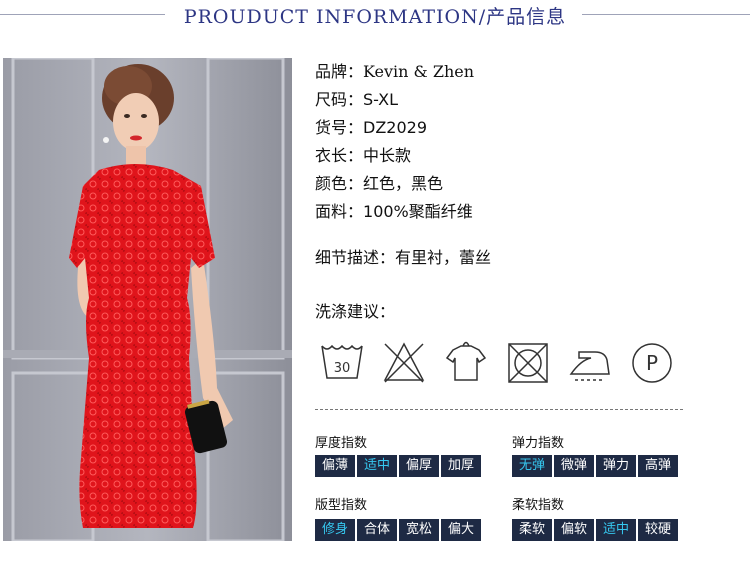 This screenshot has height=570, width=750. Describe the element at coordinates (538, 505) in the screenshot. I see `softness-title: 柔软指数` at that location.